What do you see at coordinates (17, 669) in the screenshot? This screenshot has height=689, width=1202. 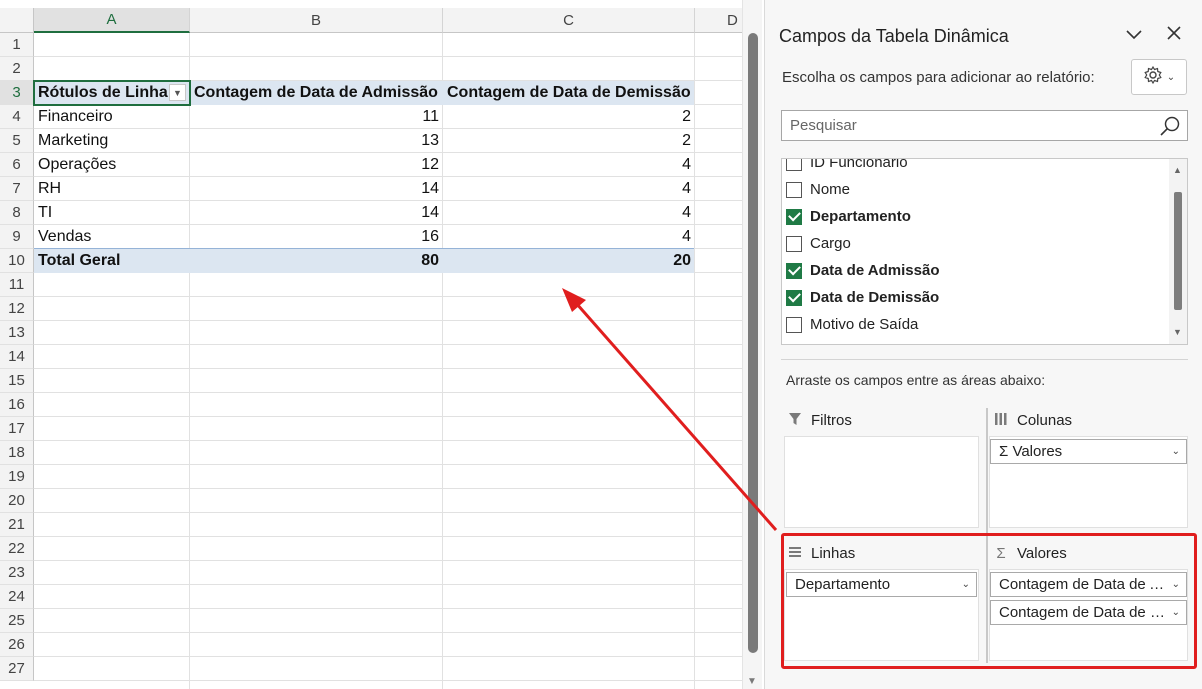 I see `row-header: 27` at bounding box center [17, 669].